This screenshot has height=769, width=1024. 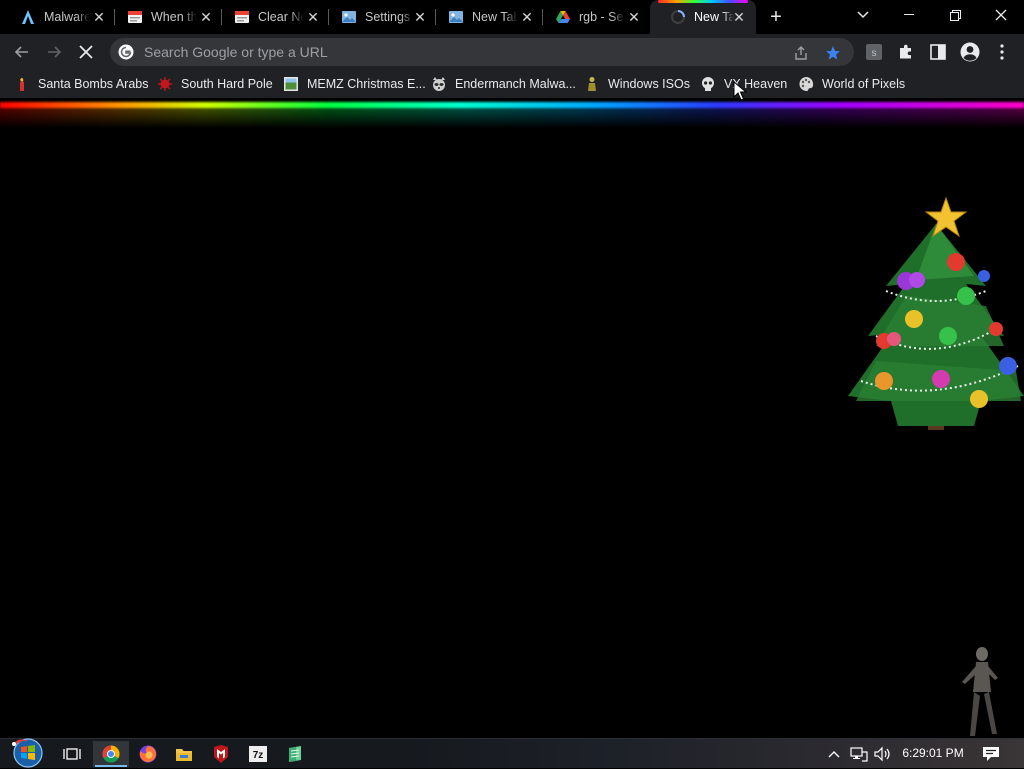 What do you see at coordinates (883, 754) in the screenshot?
I see `volume-icon` at bounding box center [883, 754].